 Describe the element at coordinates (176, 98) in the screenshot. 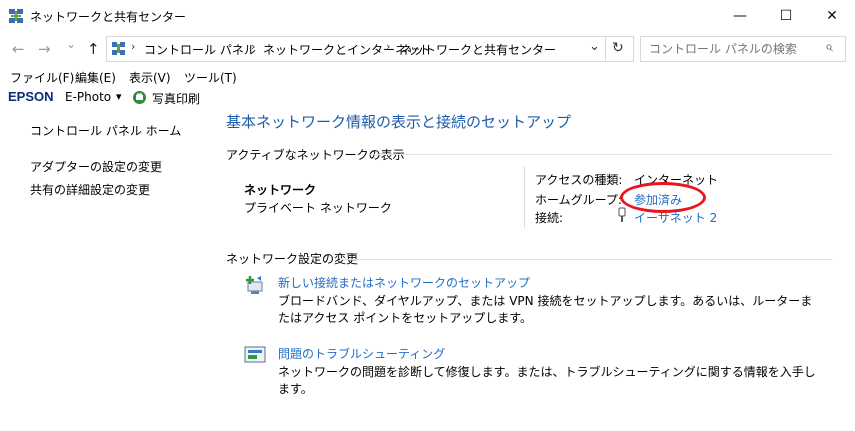

I see `photo-print-button: 写真印刷` at that location.